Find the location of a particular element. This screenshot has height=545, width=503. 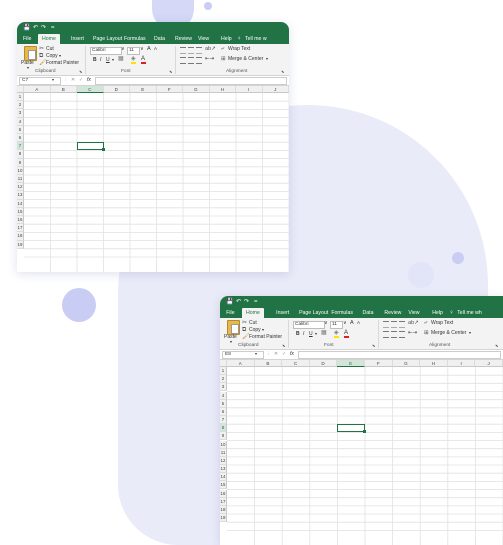

name-box: E8 is located at coordinates (243, 355).